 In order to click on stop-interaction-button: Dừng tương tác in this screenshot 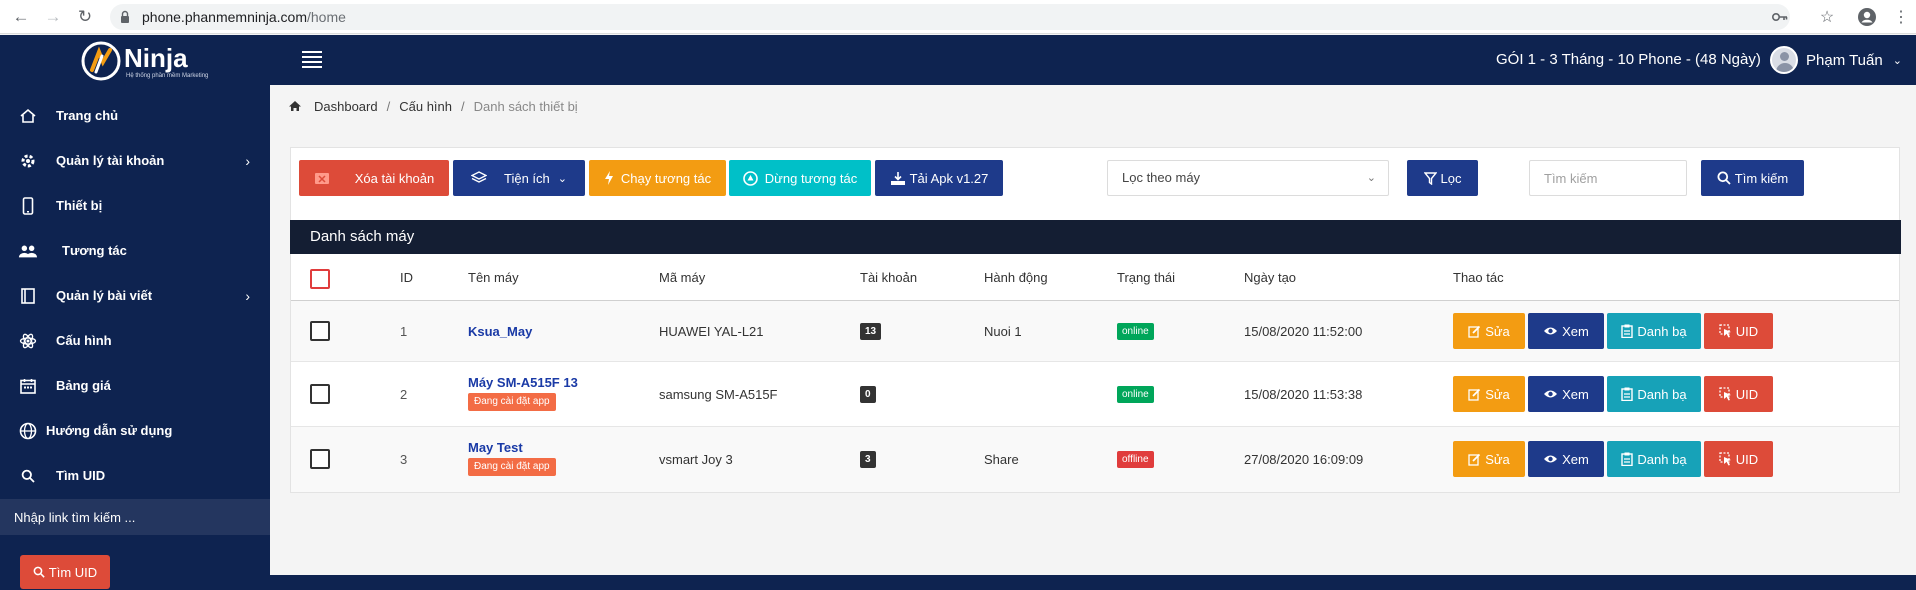, I will do `click(800, 178)`.